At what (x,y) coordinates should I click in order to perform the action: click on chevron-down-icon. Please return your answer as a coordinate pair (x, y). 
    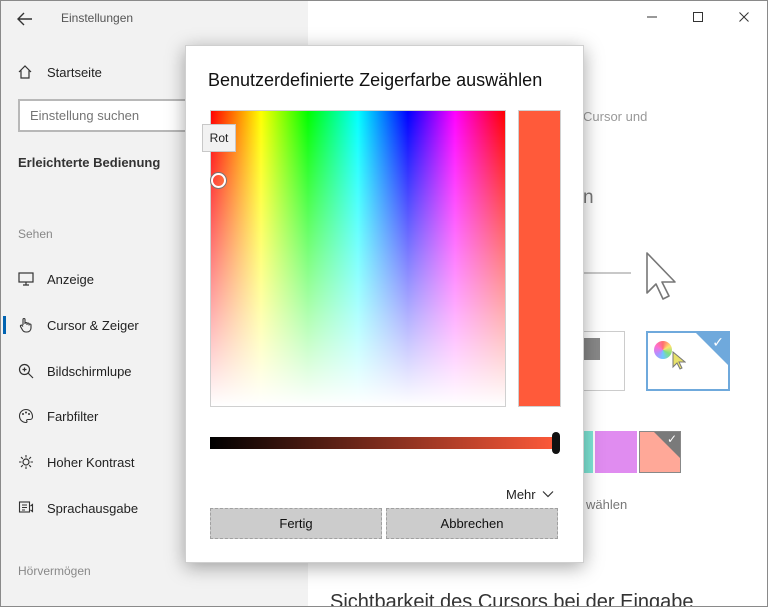
    Looking at the image, I should click on (548, 494).